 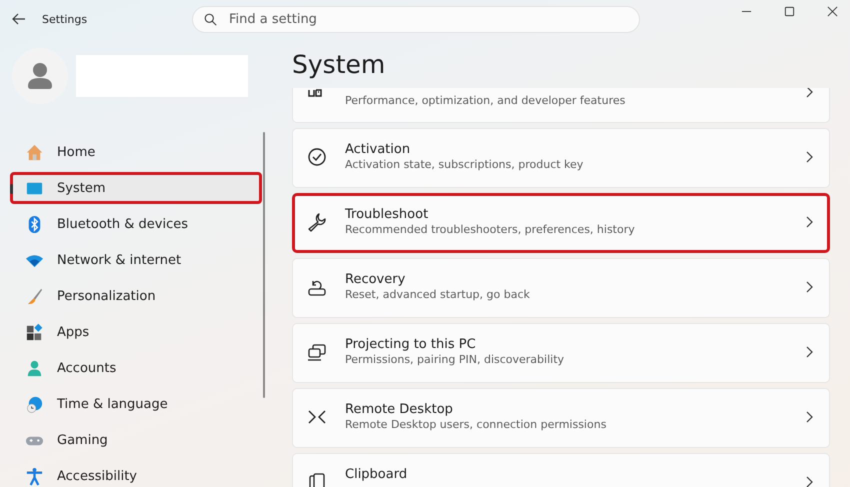 What do you see at coordinates (136, 224) in the screenshot?
I see `sidebar-item: Bluetooth & devices` at bounding box center [136, 224].